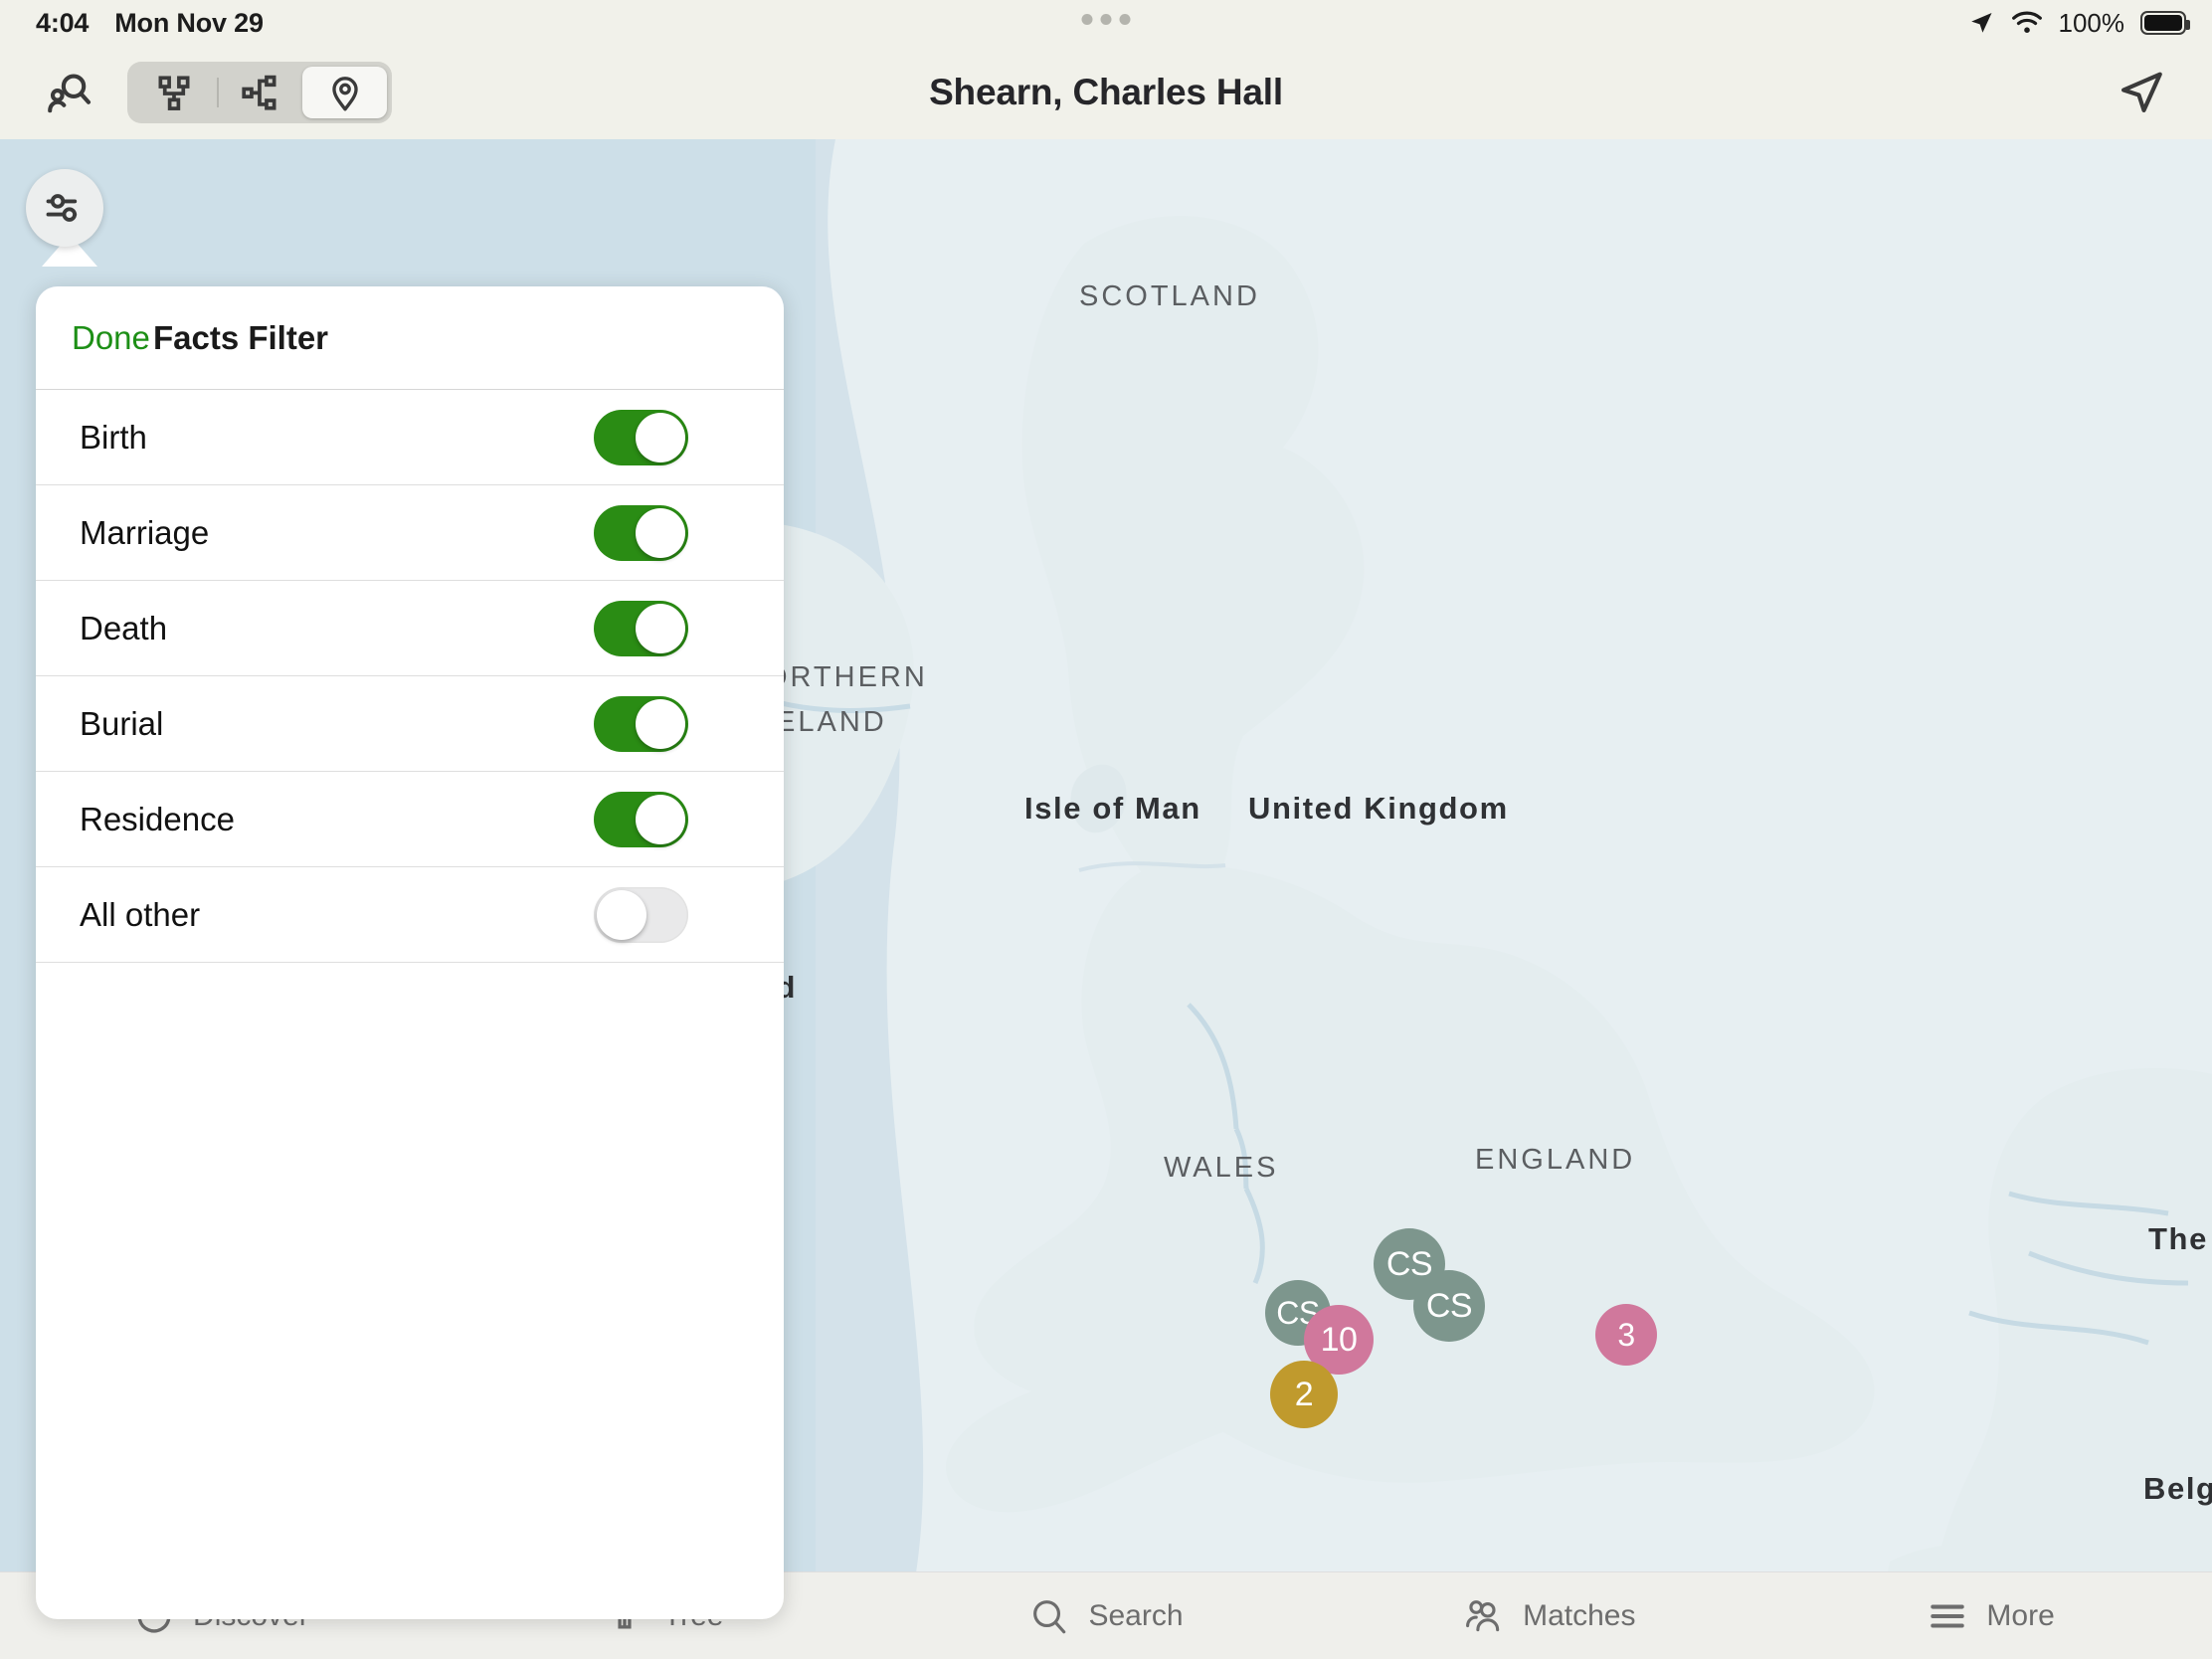 The width and height of the screenshot is (2212, 1659). I want to click on popover-title: Facts Filter, so click(240, 337).